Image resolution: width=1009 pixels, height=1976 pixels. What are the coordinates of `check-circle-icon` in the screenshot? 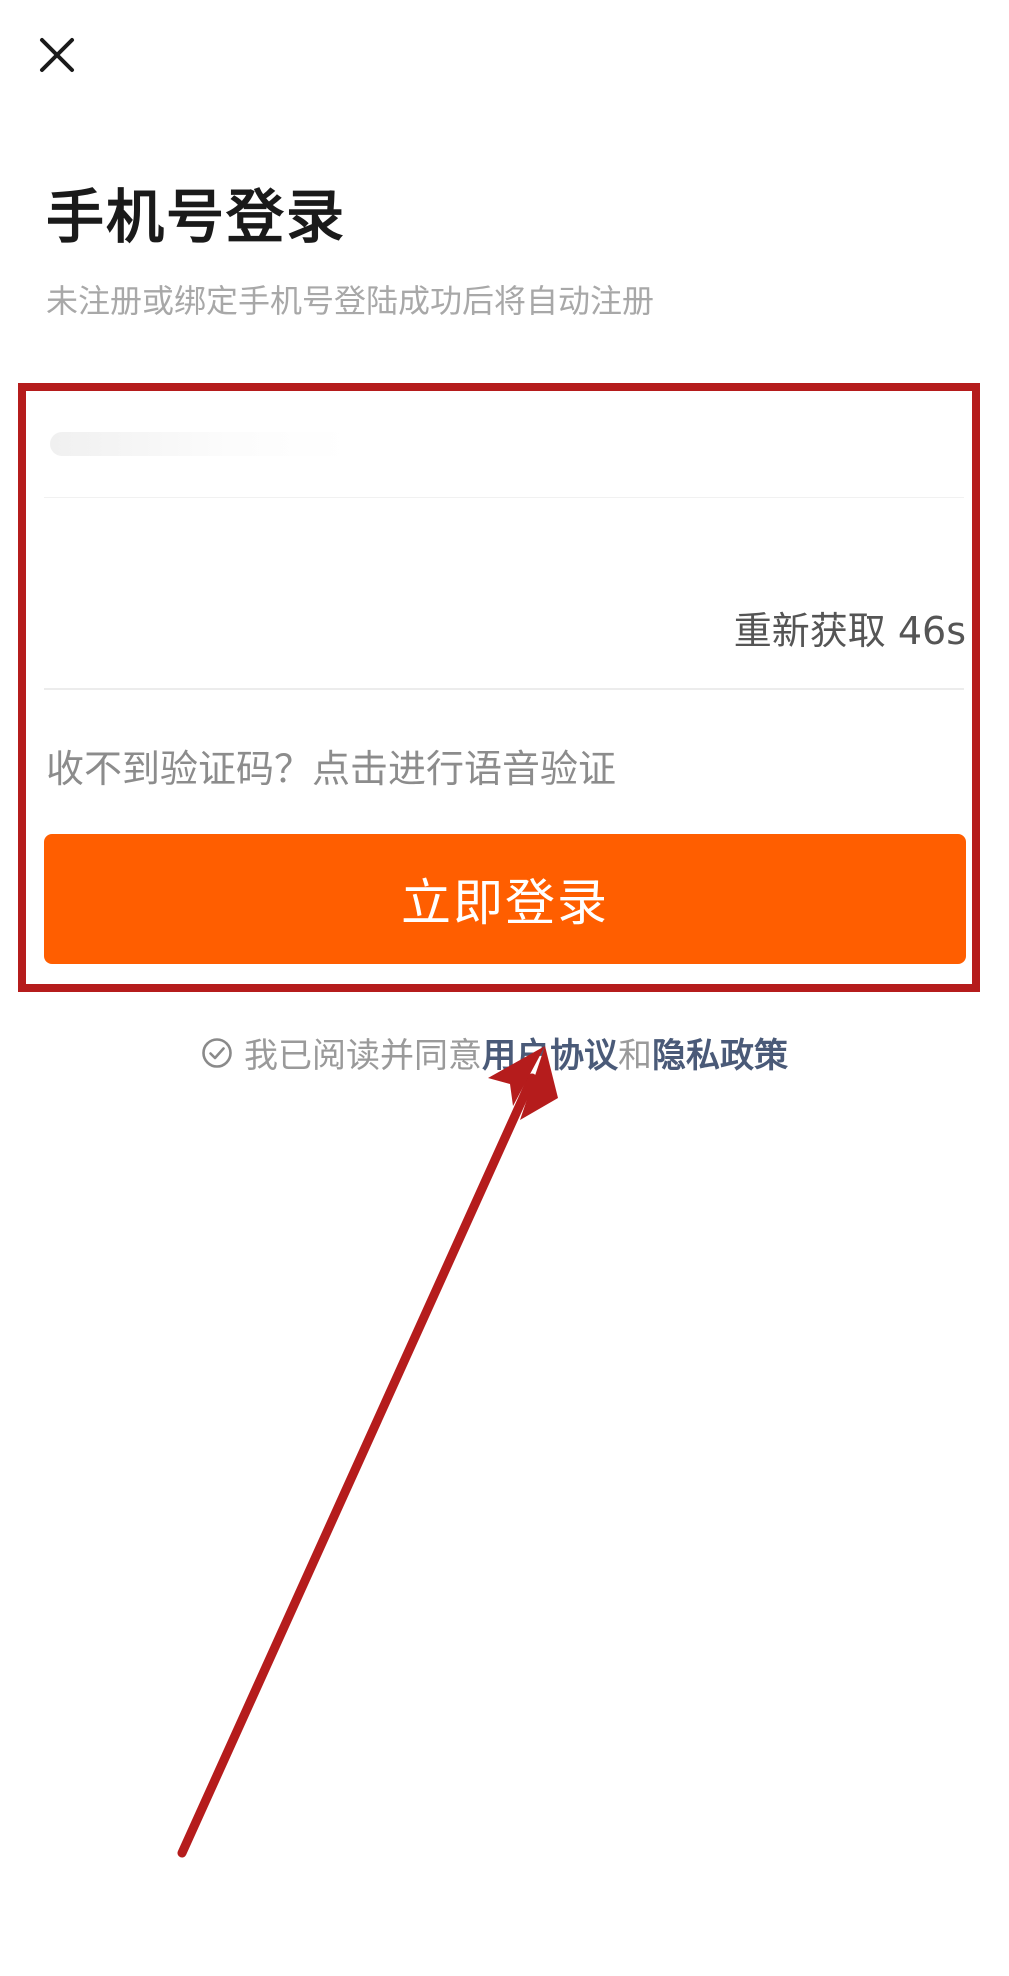 It's located at (217, 1053).